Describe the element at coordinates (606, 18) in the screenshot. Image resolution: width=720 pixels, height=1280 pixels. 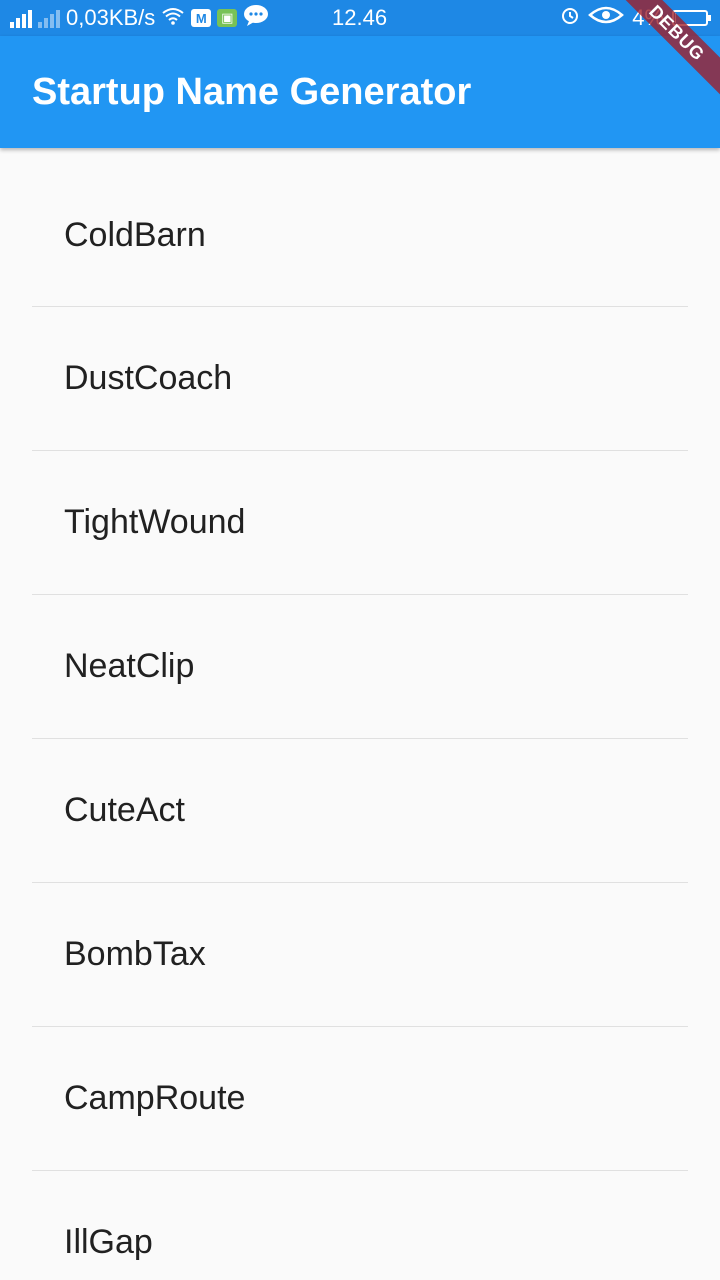
I see `eye-icon` at that location.